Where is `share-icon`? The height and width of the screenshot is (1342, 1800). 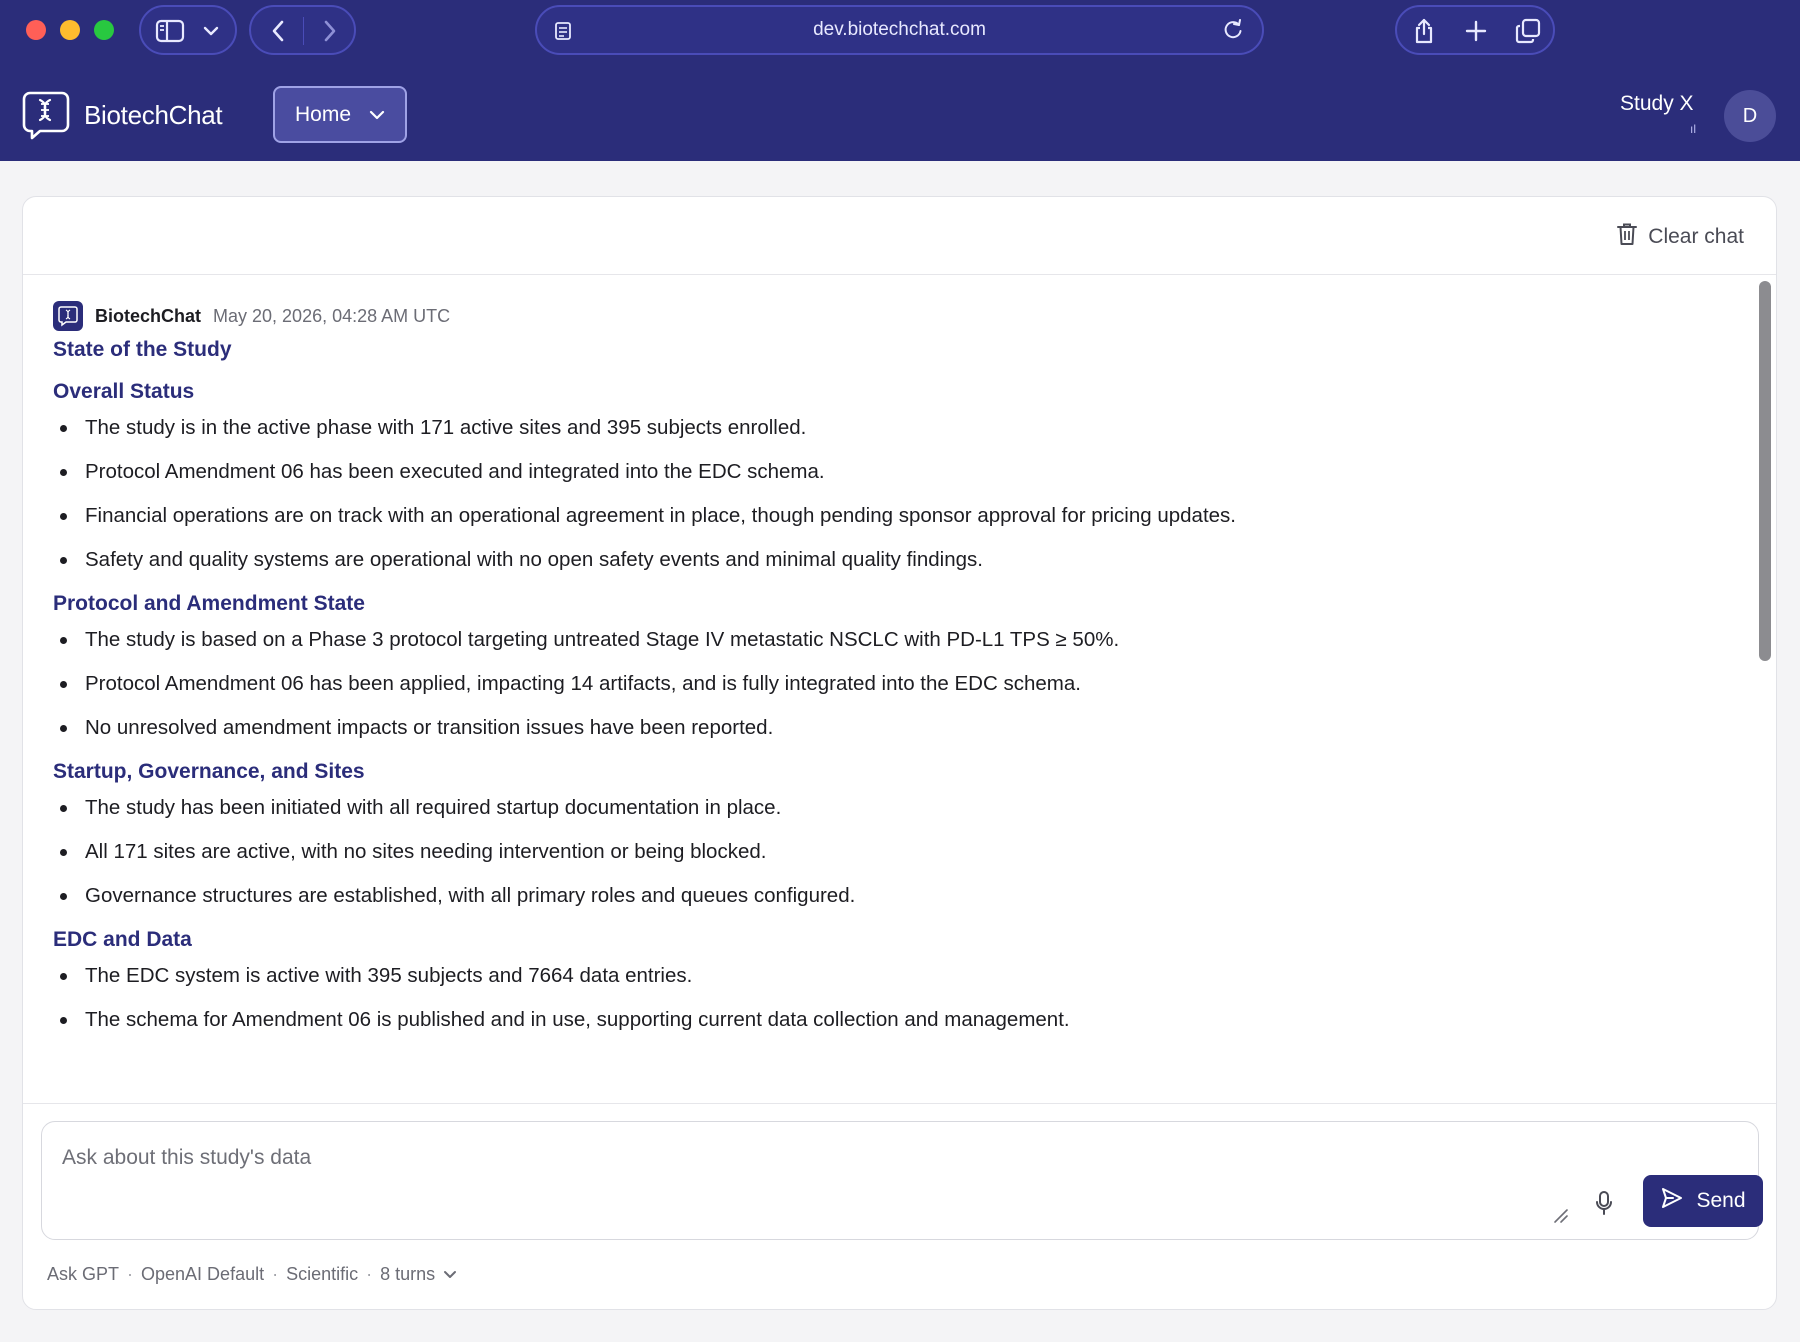
share-icon is located at coordinates (1424, 31).